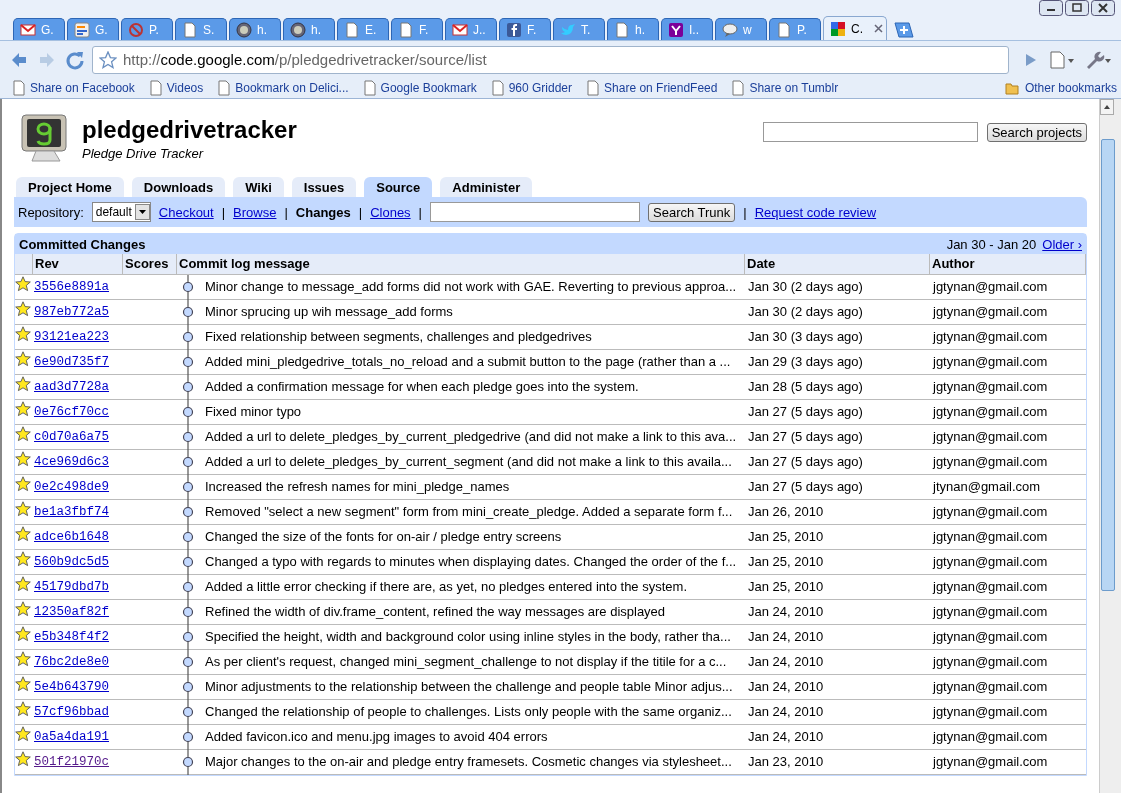  What do you see at coordinates (71, 662) in the screenshot?
I see `revision-link: 76bc2de8e0` at bounding box center [71, 662].